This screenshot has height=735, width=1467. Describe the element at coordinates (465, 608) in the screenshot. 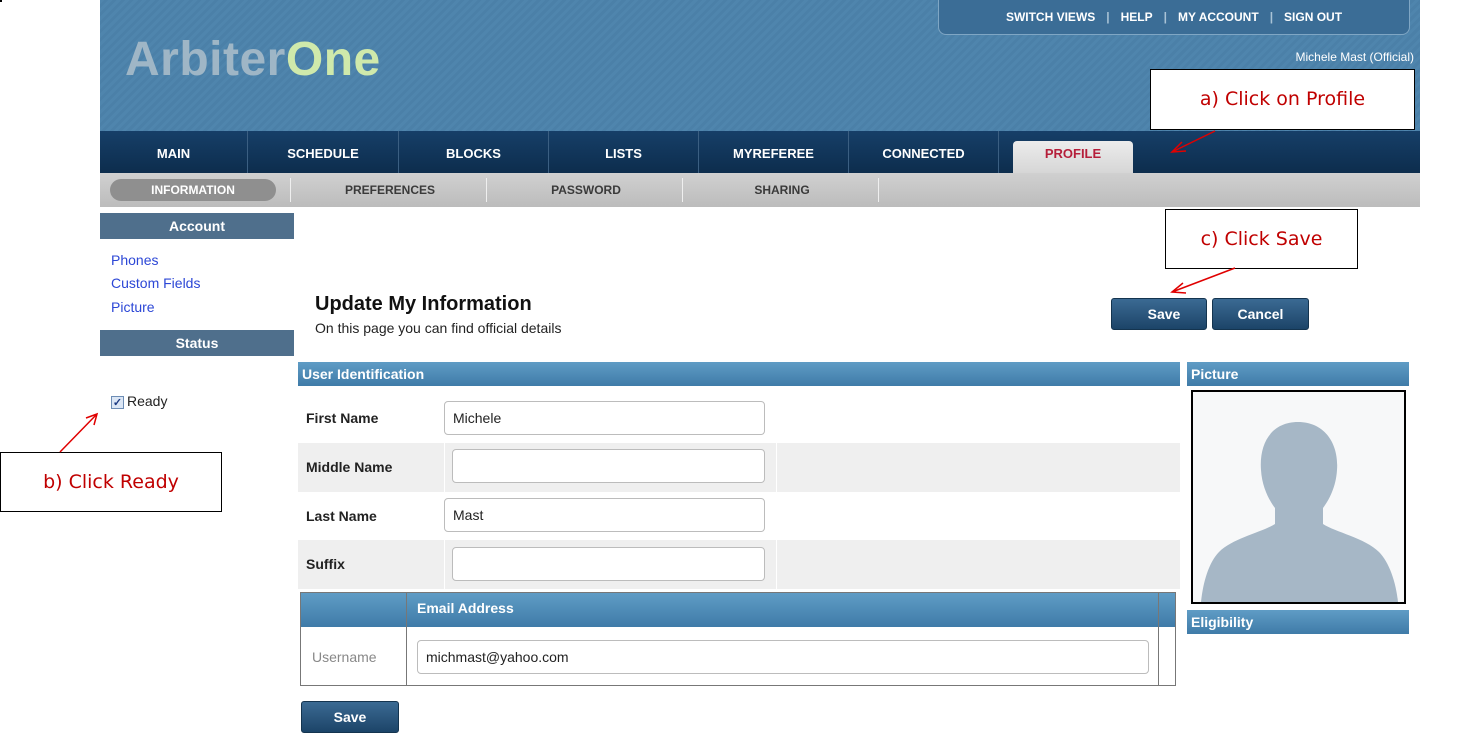

I see `email-address-header: Email Address` at that location.